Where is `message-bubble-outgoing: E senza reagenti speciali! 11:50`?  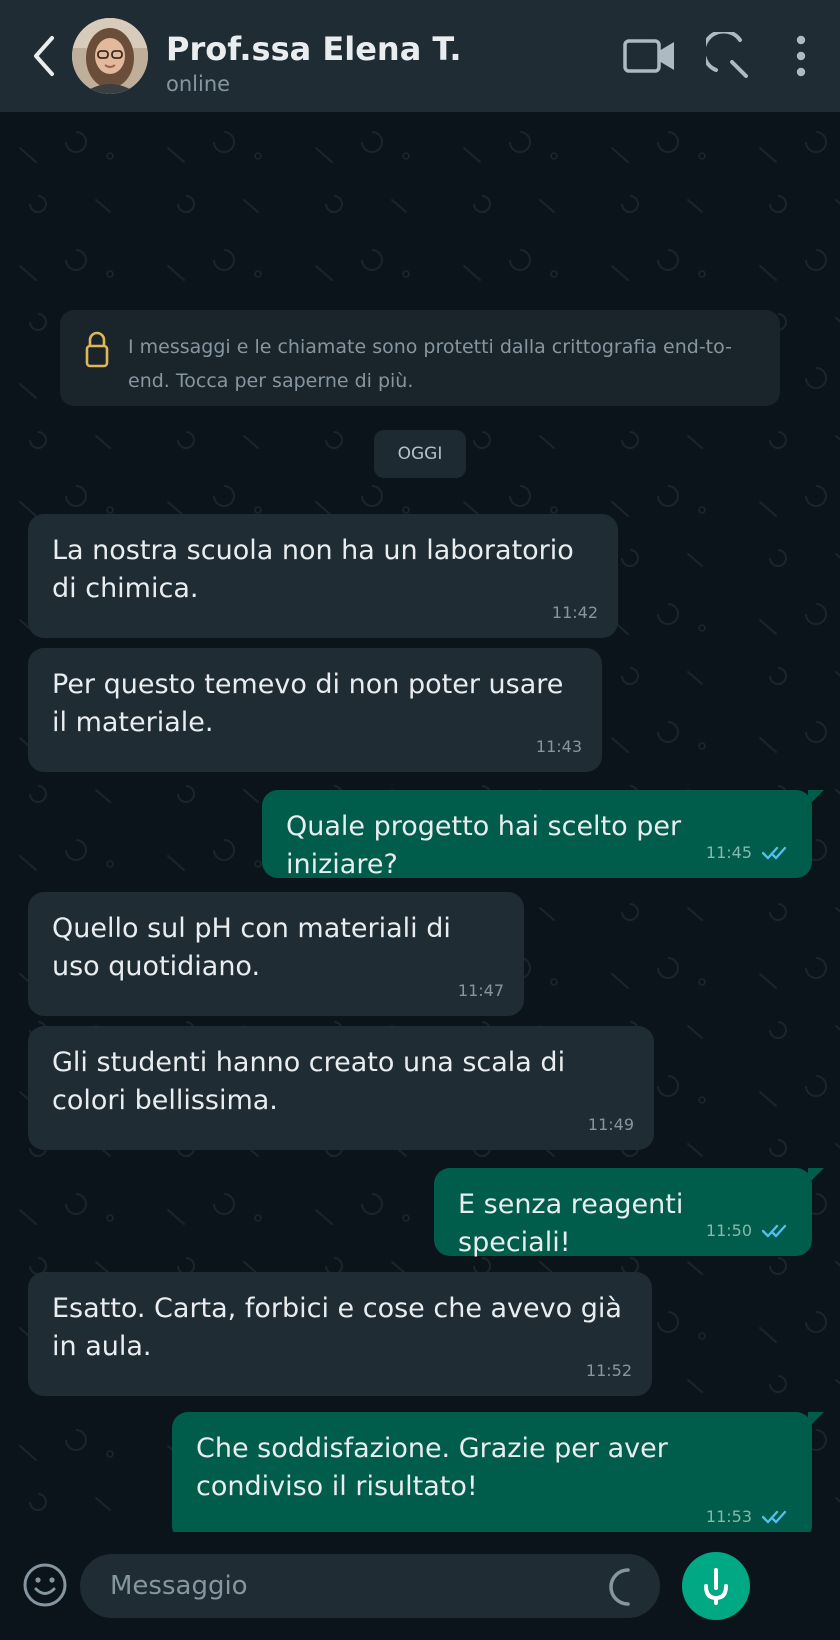 message-bubble-outgoing: E senza reagenti speciali! 11:50 is located at coordinates (629, 1213).